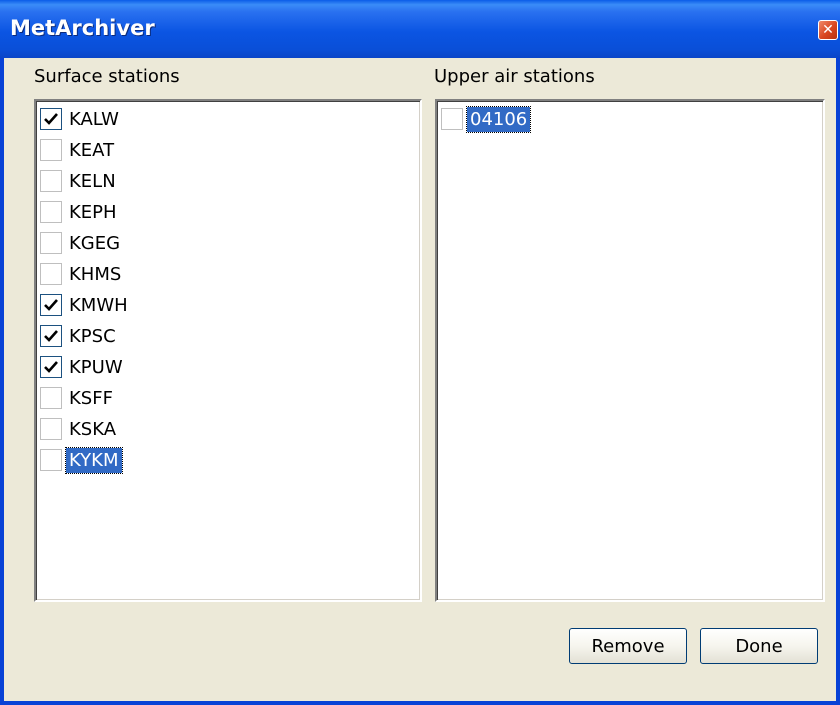  Describe the element at coordinates (628, 646) in the screenshot. I see `remove-button: Remove` at that location.